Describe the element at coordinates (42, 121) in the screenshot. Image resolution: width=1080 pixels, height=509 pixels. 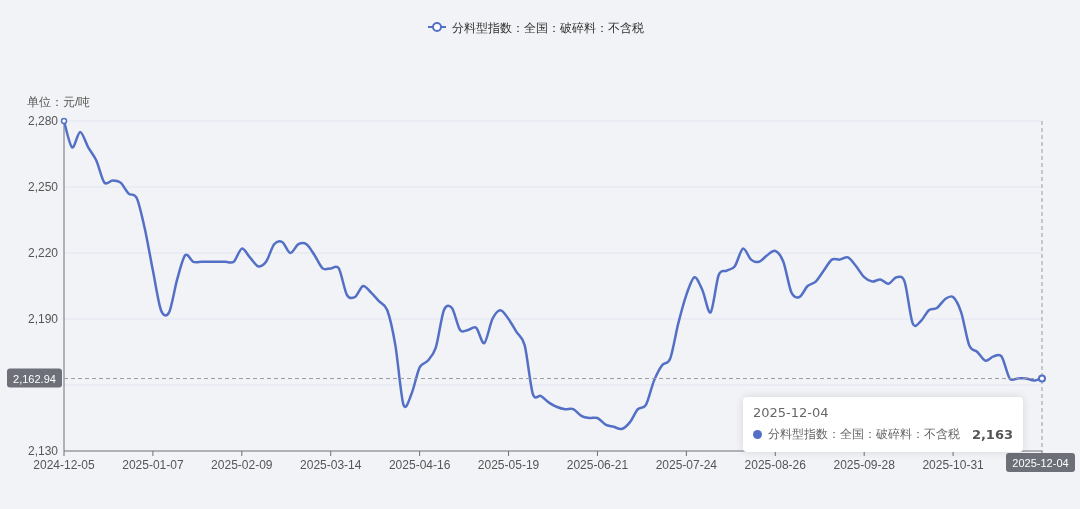
I see `y-axis-label: 2,280` at that location.